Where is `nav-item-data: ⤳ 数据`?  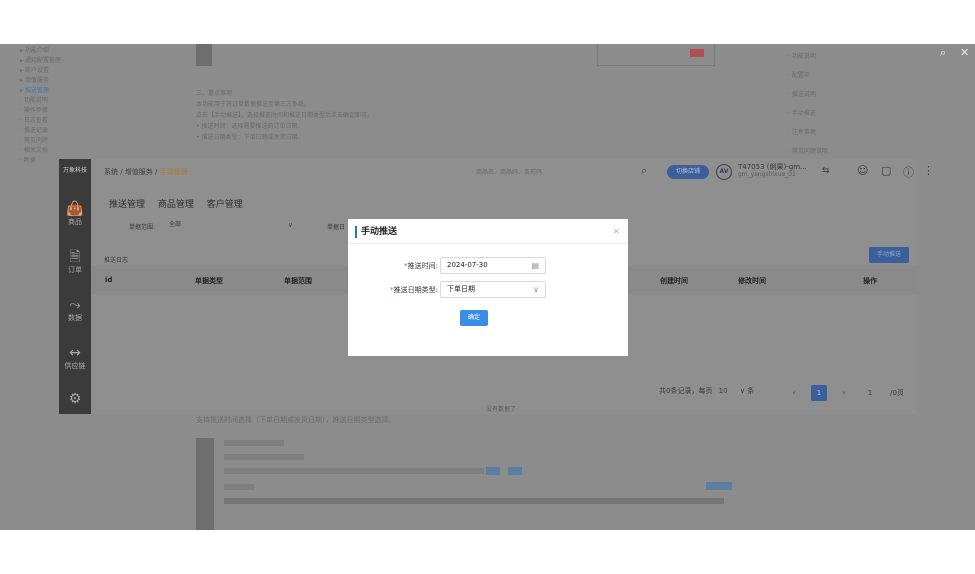
nav-item-data: ⤳ 数据 is located at coordinates (75, 310).